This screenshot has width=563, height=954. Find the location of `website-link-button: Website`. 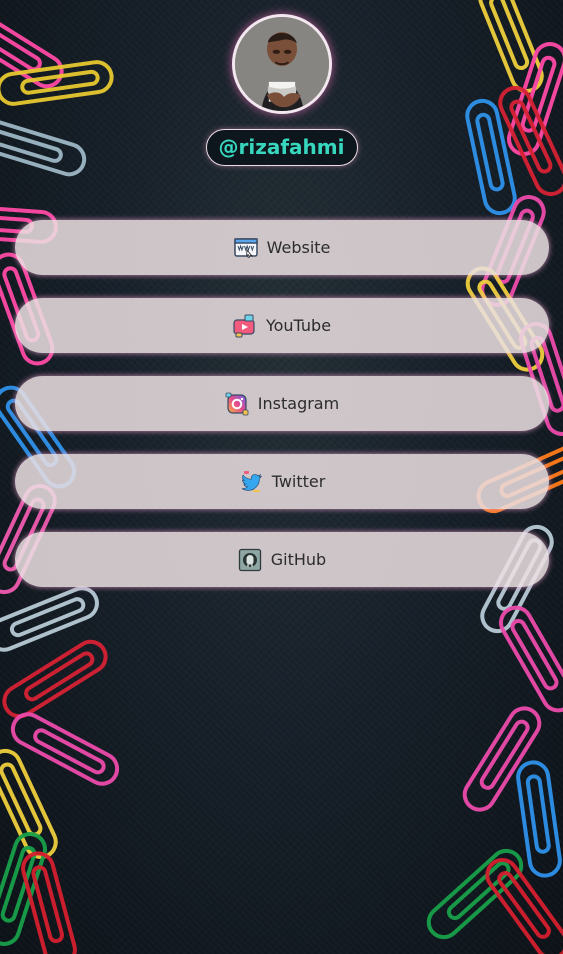

website-link-button: Website is located at coordinates (282, 247).